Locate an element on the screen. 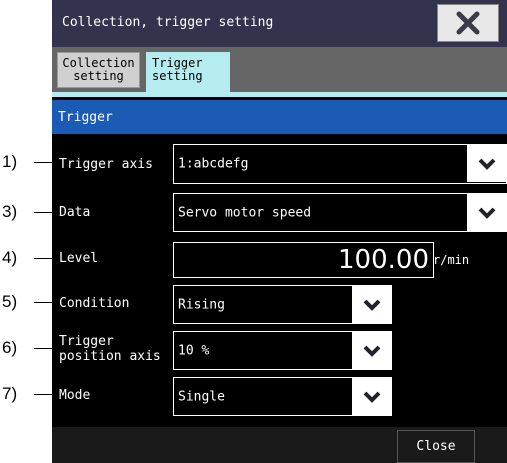  close-x-icon is located at coordinates (468, 23).